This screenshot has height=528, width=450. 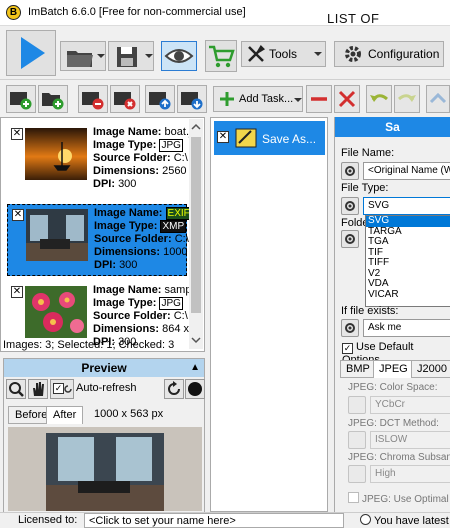 I want to click on configuration-label: Configuration, so click(x=404, y=54).